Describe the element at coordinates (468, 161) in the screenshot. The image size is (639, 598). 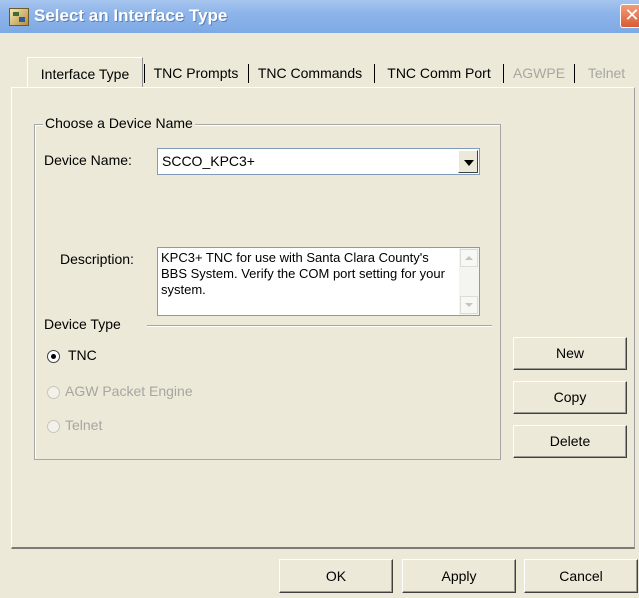
I see `chevron-down-icon` at that location.